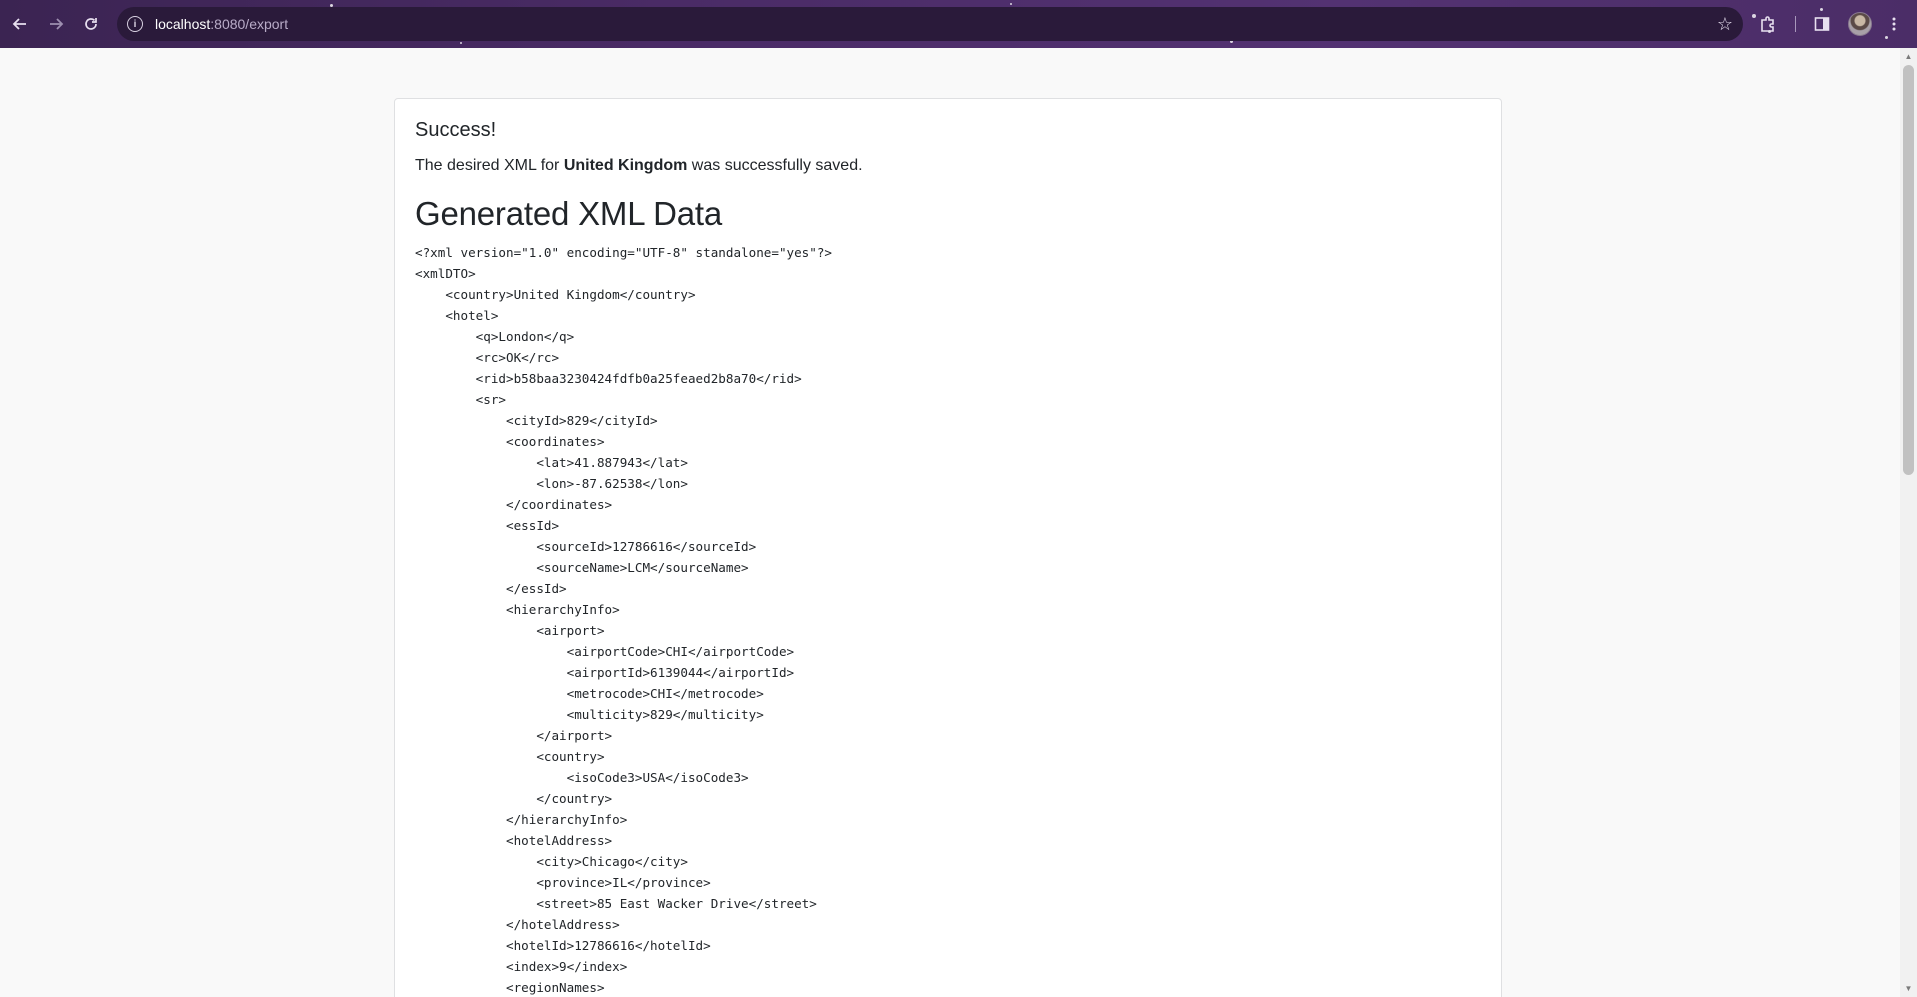  I want to click on xml-line: </essId>, so click(491, 588).